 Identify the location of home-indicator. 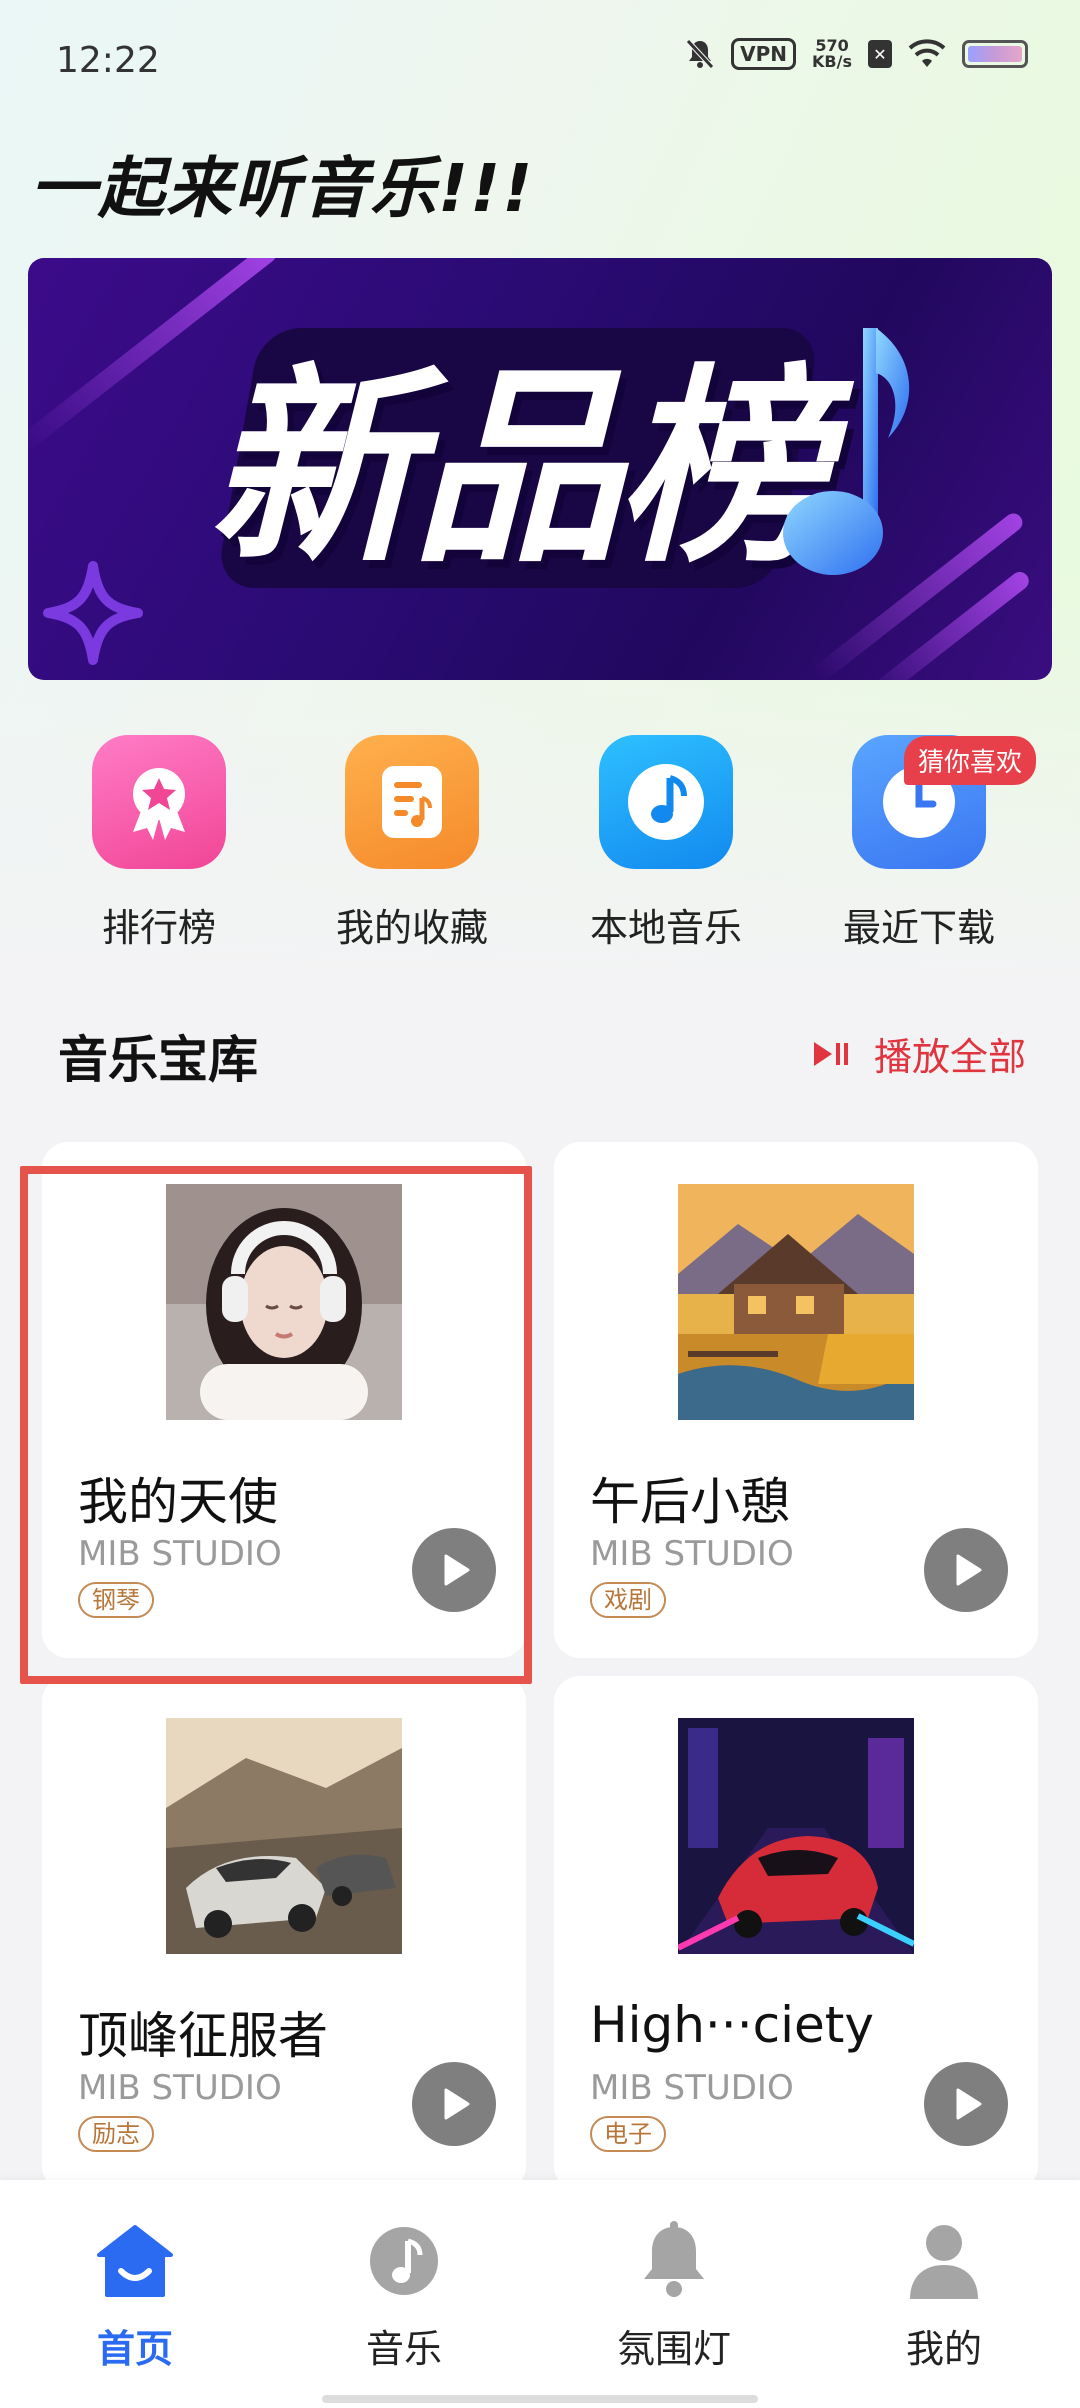
(540, 2399).